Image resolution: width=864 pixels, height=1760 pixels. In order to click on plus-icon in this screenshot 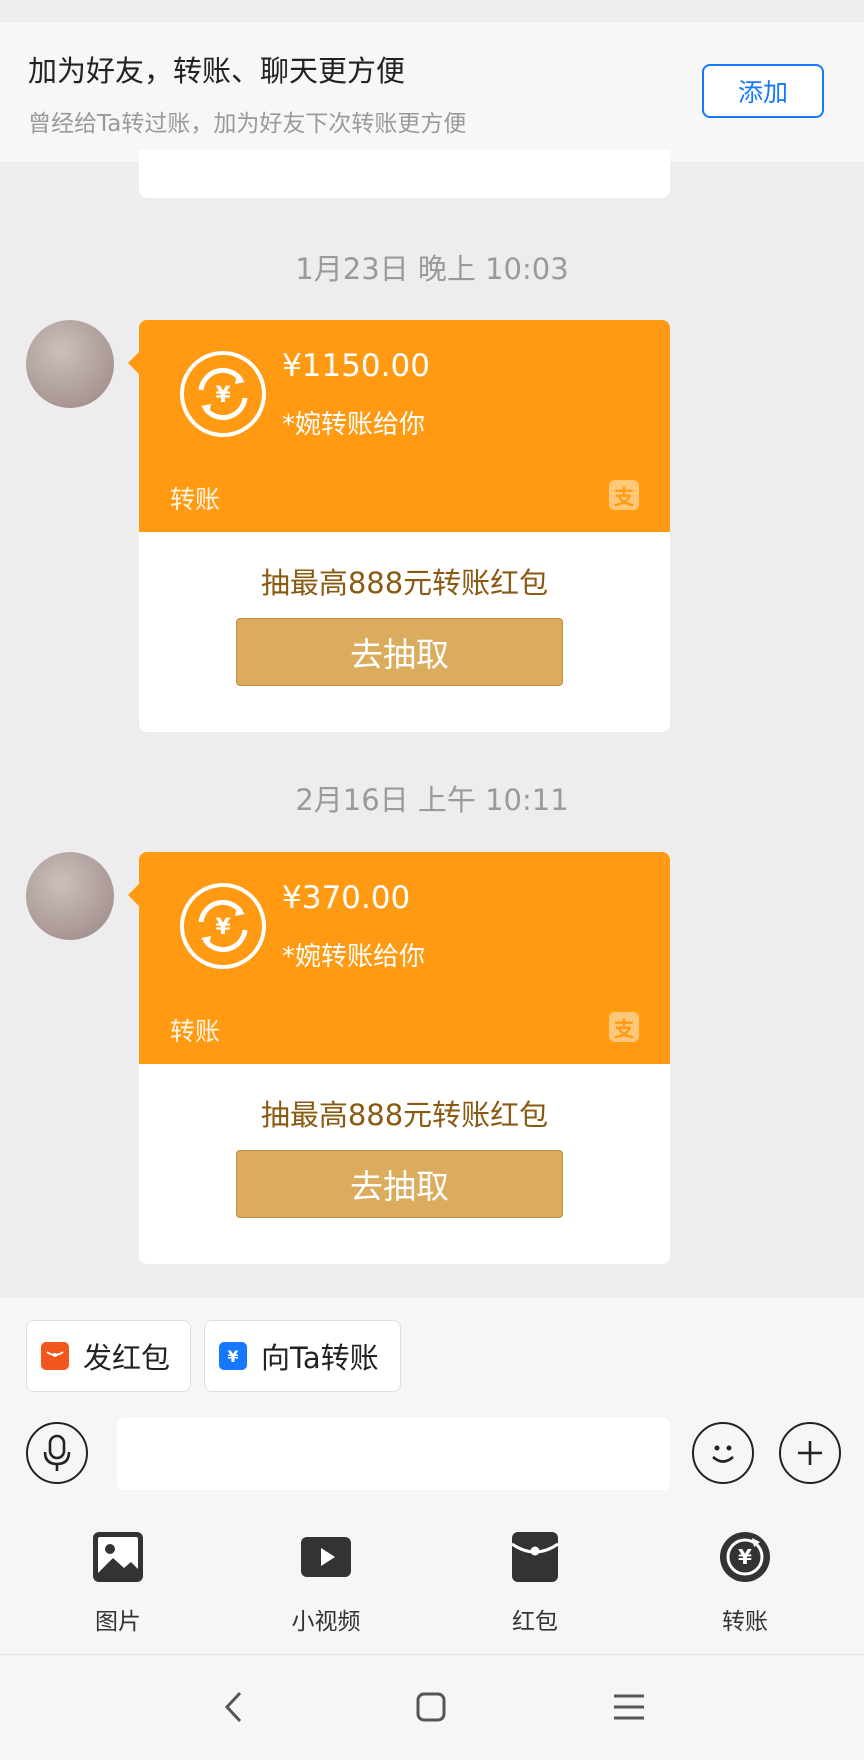, I will do `click(810, 1453)`.